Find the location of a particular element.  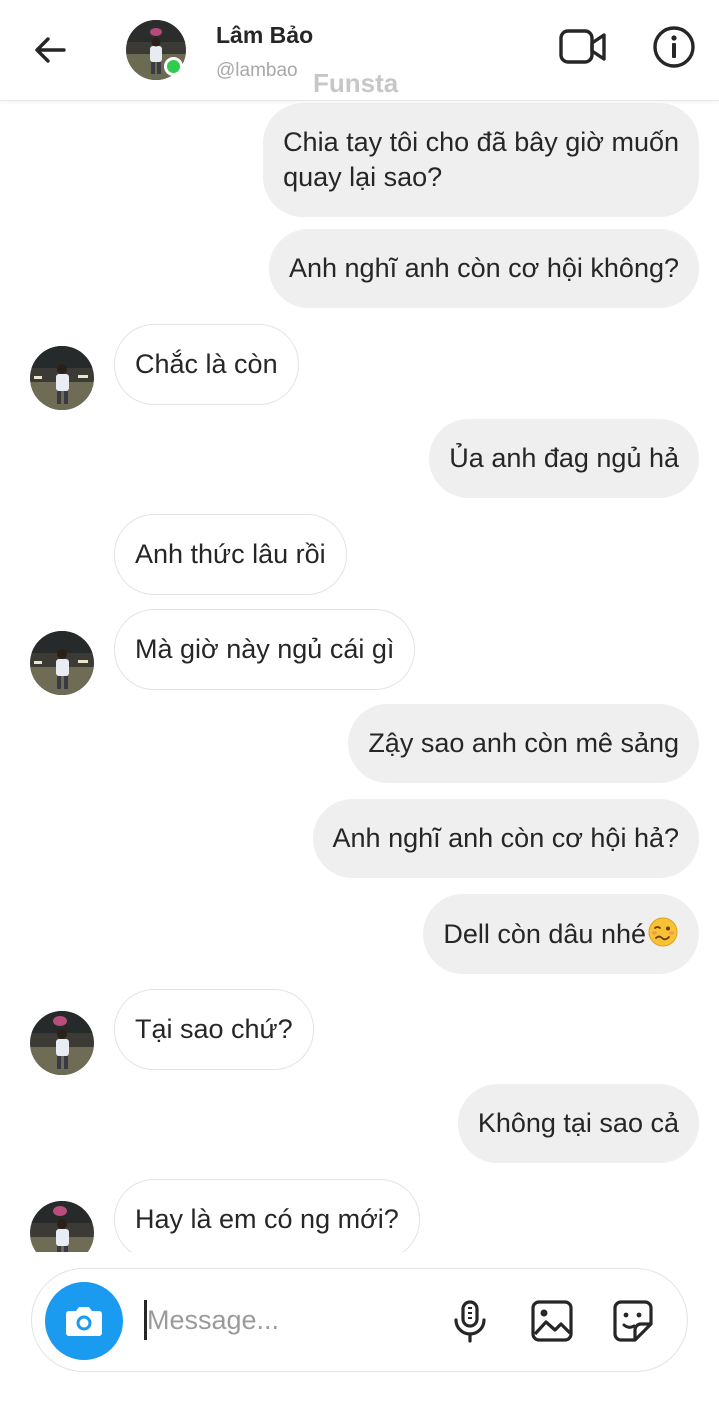

contact-name: Lâm Bảo is located at coordinates (264, 35).